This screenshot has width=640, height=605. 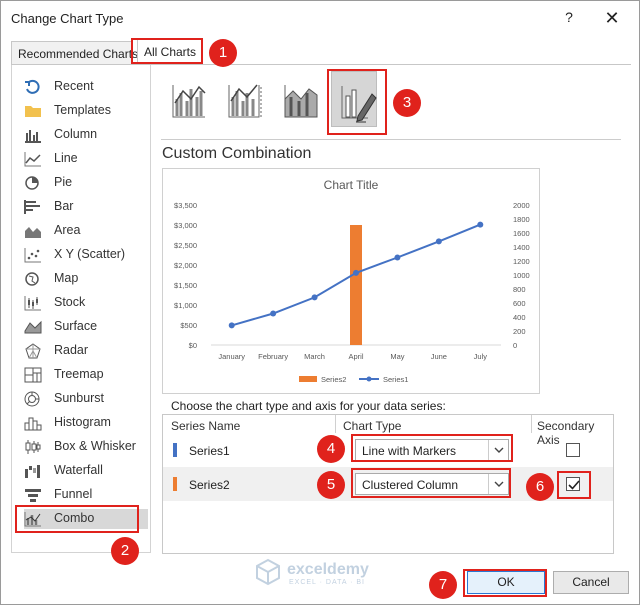 What do you see at coordinates (185, 285) in the screenshot?
I see `primary-y-tick-label: $1,500` at bounding box center [185, 285].